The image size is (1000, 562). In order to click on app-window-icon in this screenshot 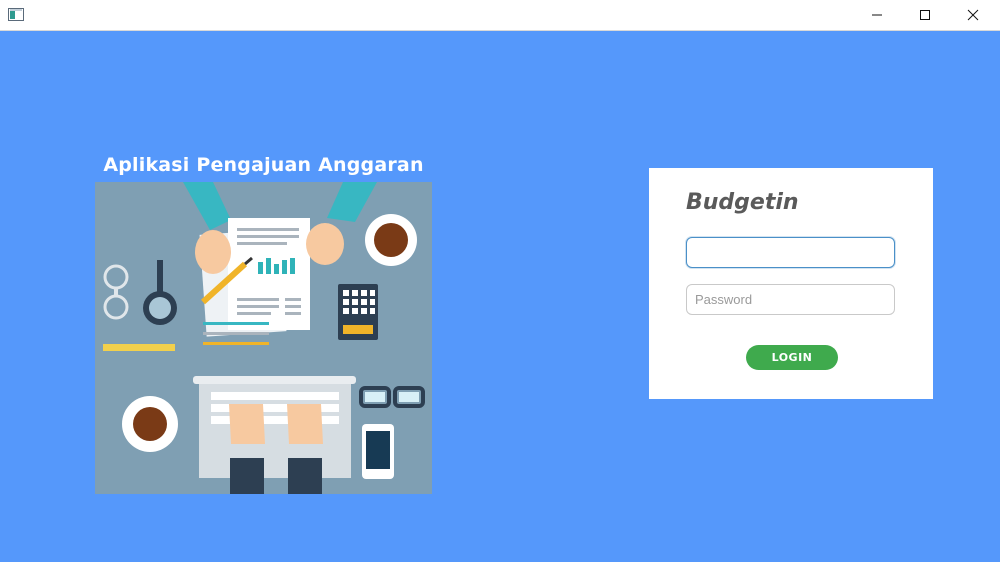, I will do `click(16, 14)`.